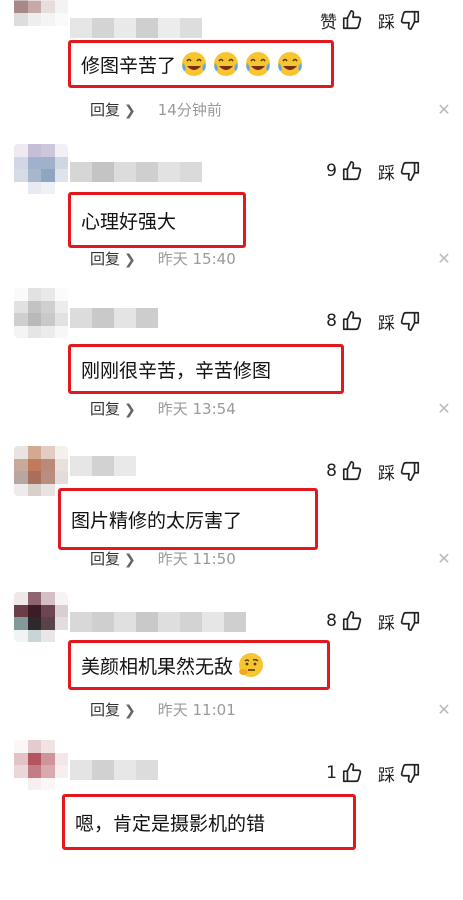  I want to click on like-button: 赞, so click(328, 20).